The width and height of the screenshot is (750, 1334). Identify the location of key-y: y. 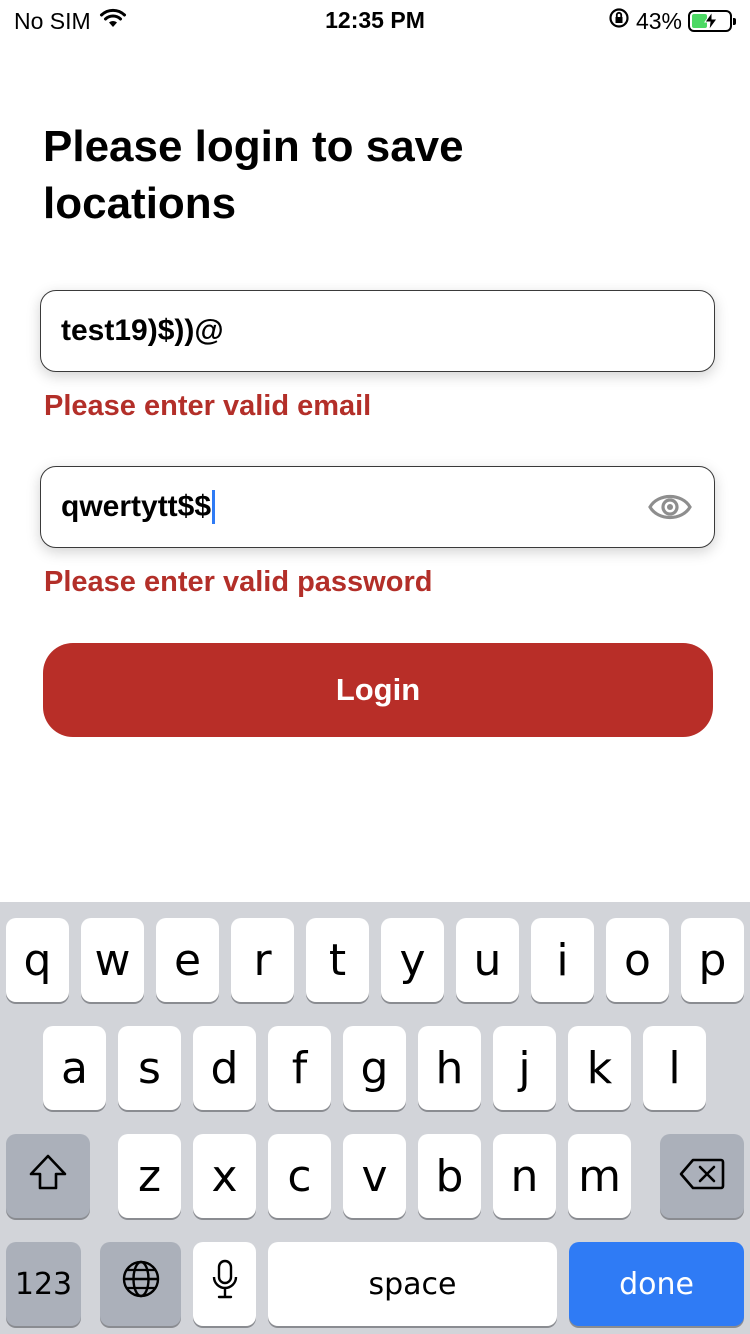
(412, 960).